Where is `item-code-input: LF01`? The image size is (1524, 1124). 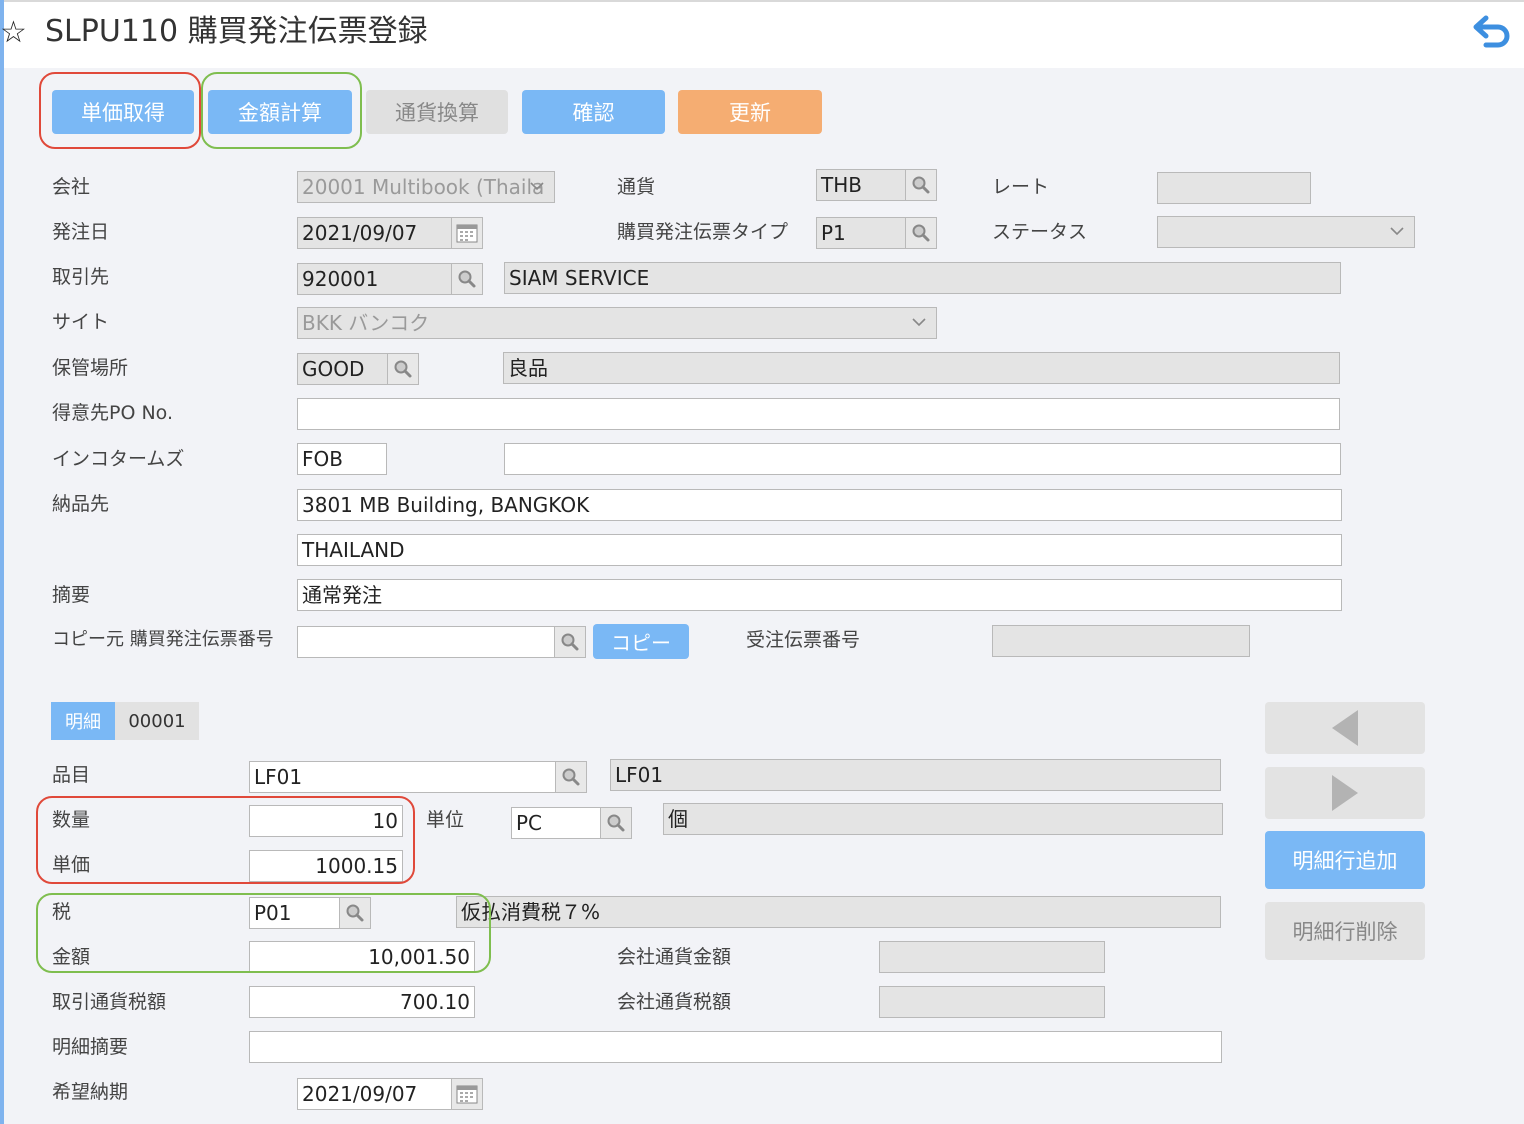 item-code-input: LF01 is located at coordinates (418, 777).